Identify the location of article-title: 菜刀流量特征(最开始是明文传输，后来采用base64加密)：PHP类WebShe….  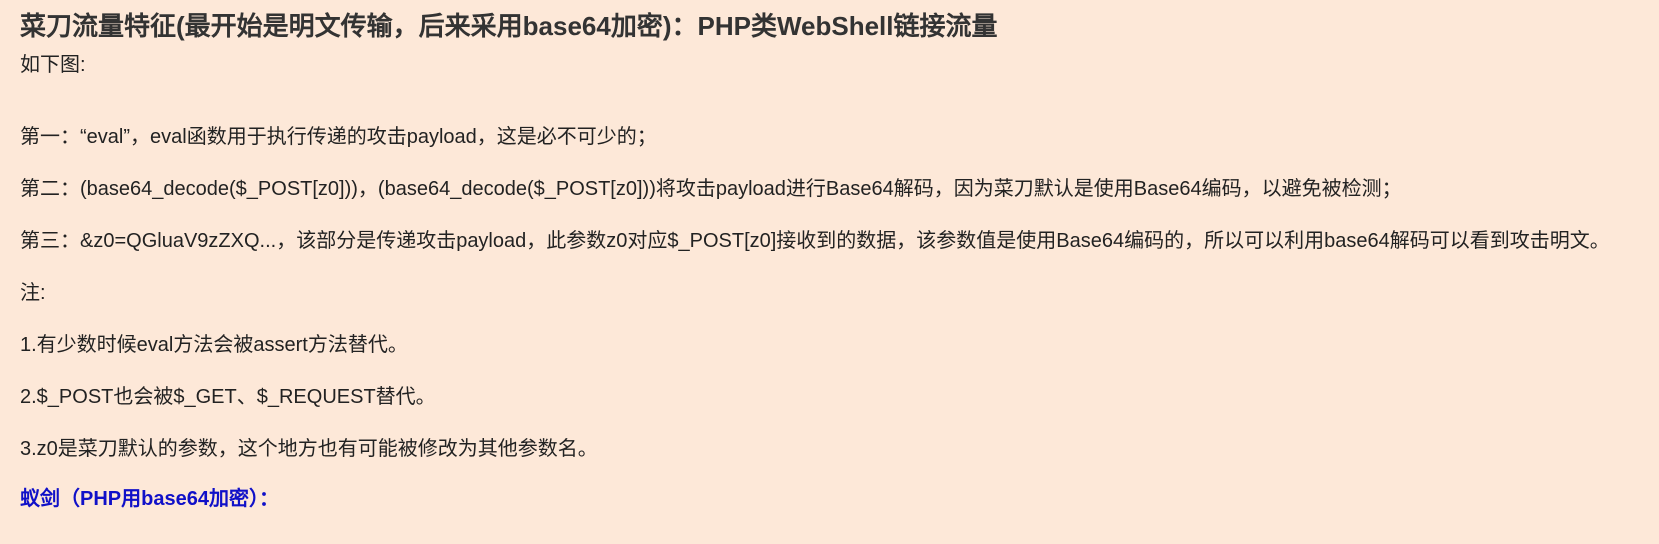
(509, 26).